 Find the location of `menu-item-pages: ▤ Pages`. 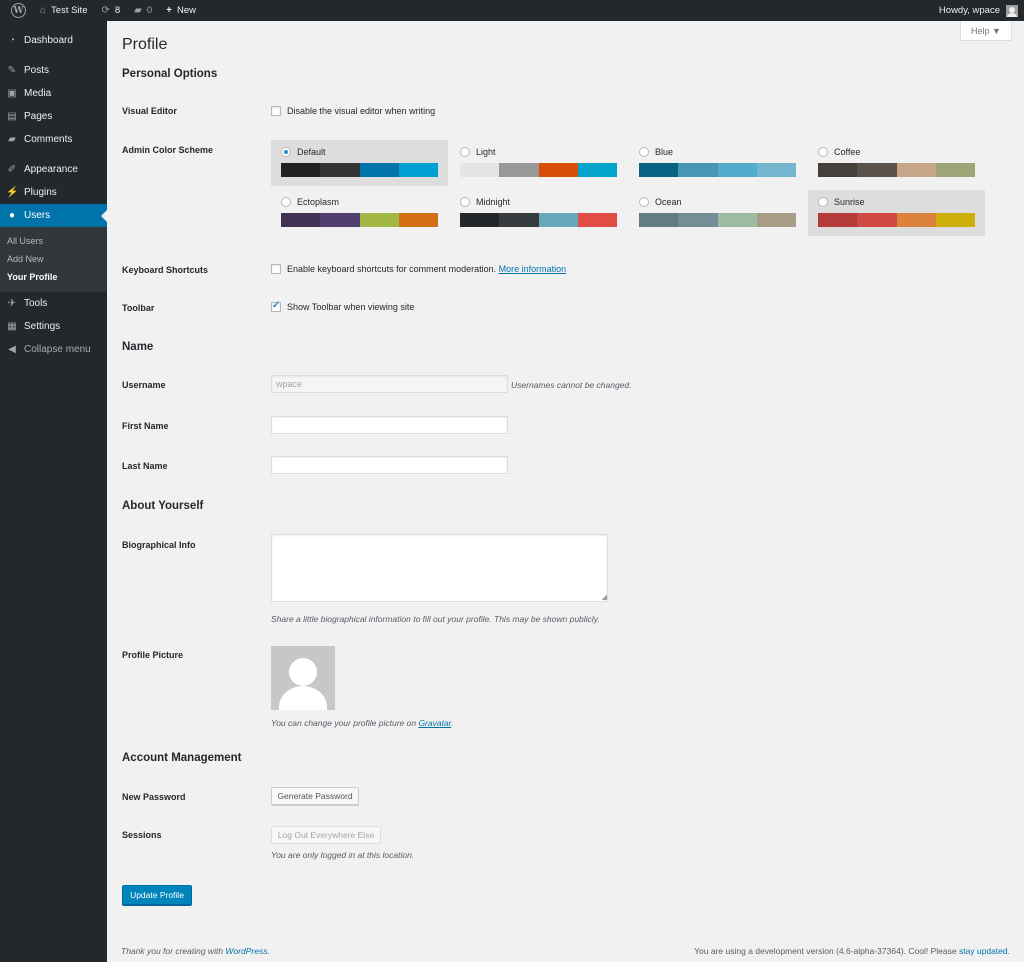

menu-item-pages: ▤ Pages is located at coordinates (53, 116).